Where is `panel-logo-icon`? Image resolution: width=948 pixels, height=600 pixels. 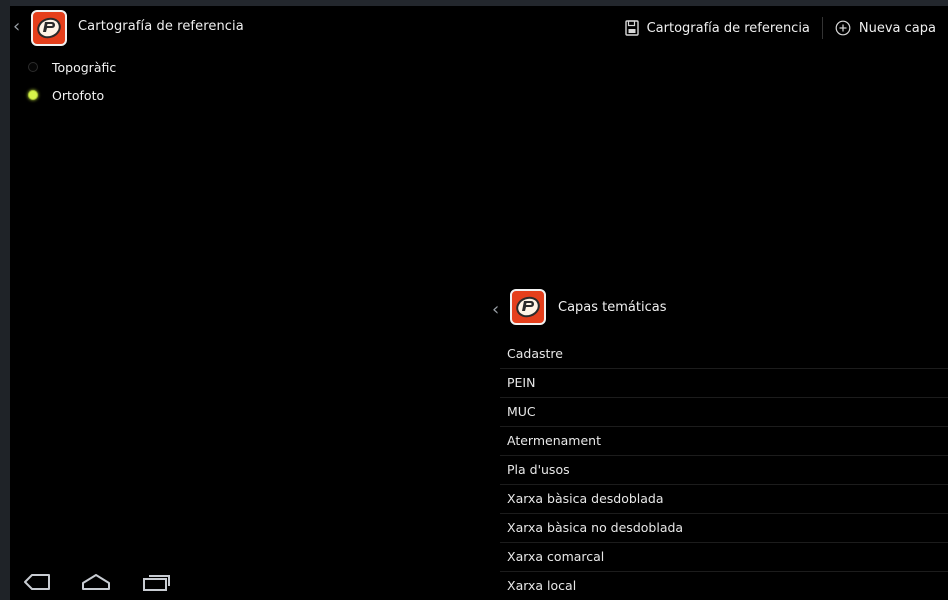 panel-logo-icon is located at coordinates (528, 307).